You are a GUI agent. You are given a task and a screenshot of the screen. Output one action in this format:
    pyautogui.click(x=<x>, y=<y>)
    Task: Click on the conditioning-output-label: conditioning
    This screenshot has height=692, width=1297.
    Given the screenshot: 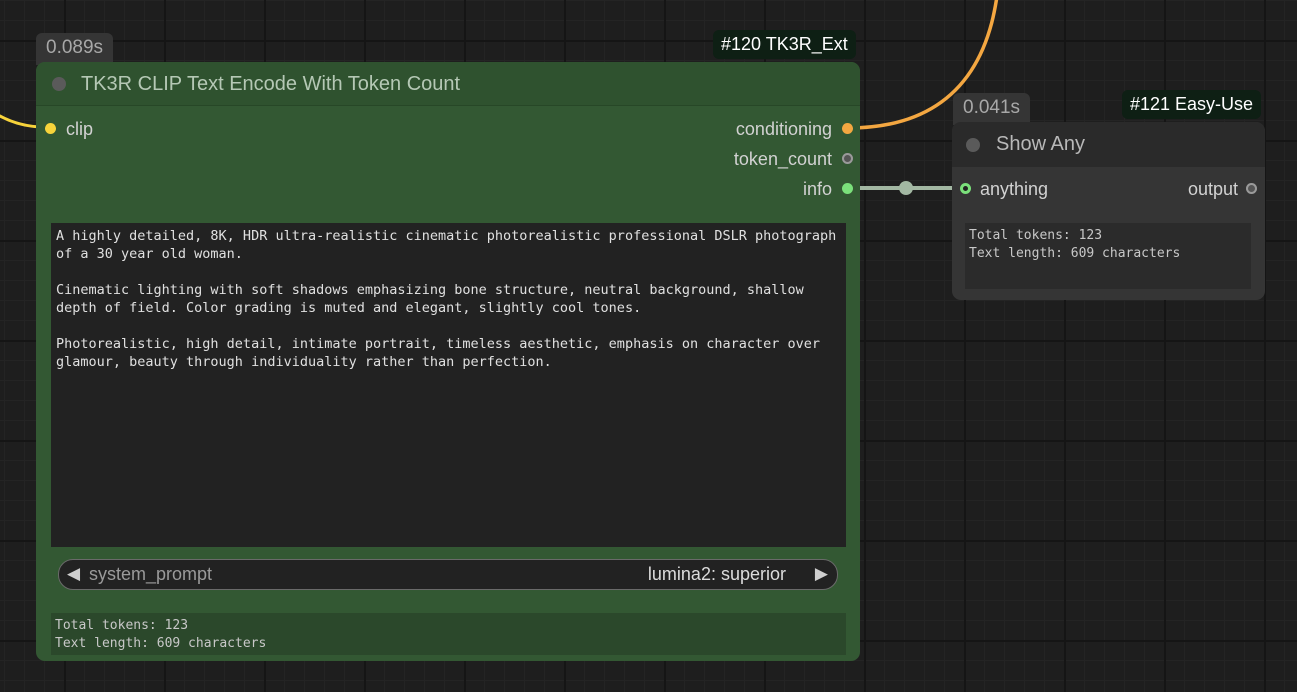 What is the action you would take?
    pyautogui.click(x=783, y=129)
    